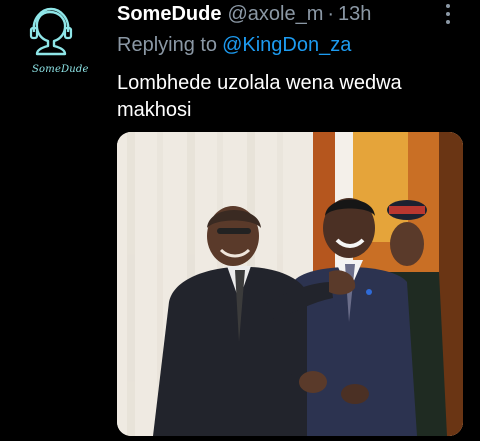  What do you see at coordinates (169, 14) in the screenshot?
I see `display-name: SomeDude` at bounding box center [169, 14].